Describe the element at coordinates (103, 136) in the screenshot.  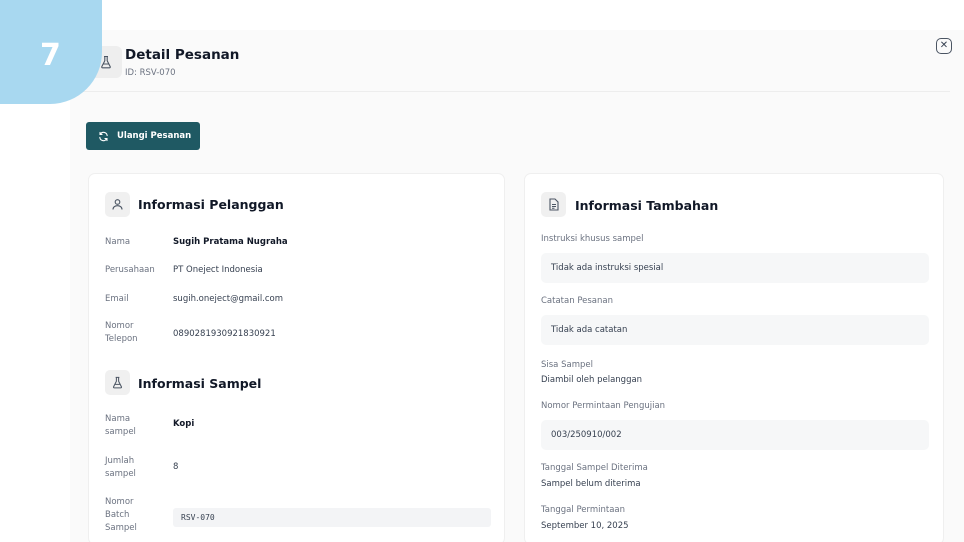
I see `refresh-icon` at that location.